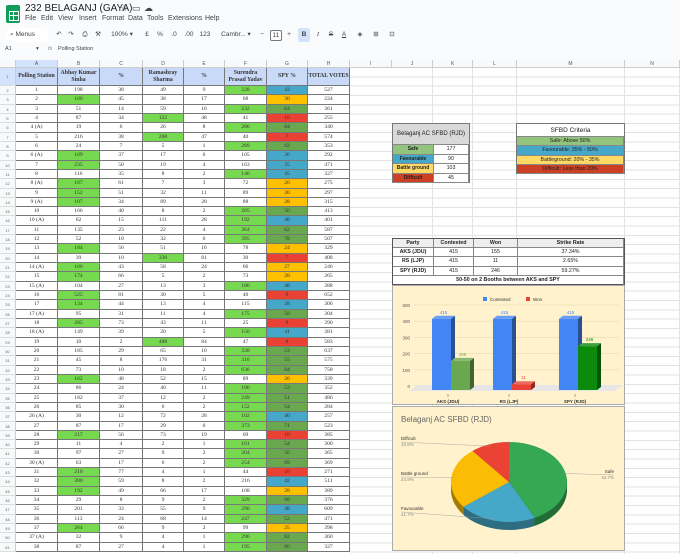 This screenshot has width=680, height=555. I want to click on table-cell: 232, so click(246, 109).